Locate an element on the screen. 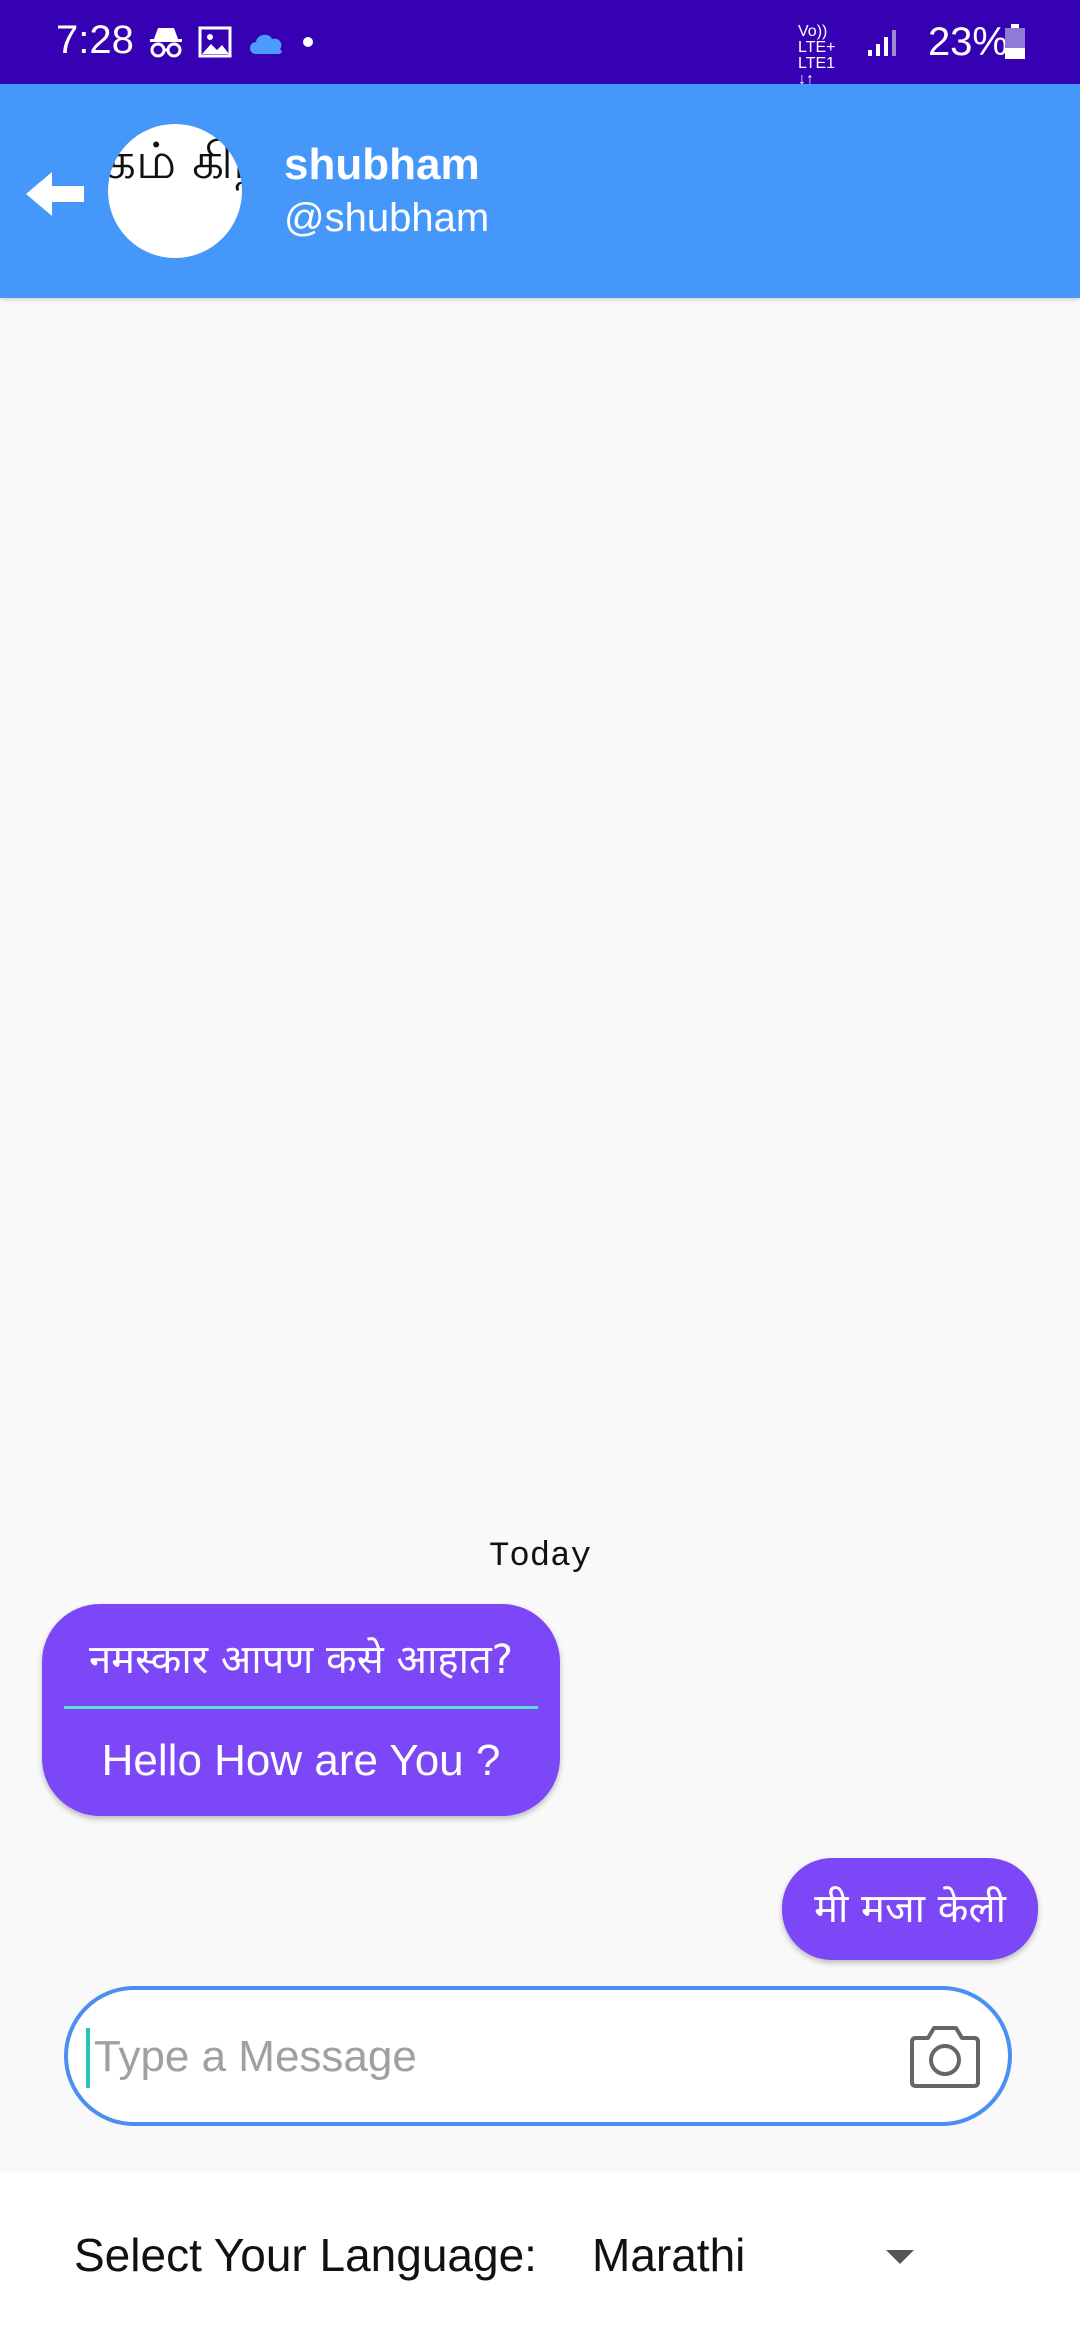 This screenshot has width=1080, height=2340. network-line-1: Vo)) LTE+ is located at coordinates (817, 39).